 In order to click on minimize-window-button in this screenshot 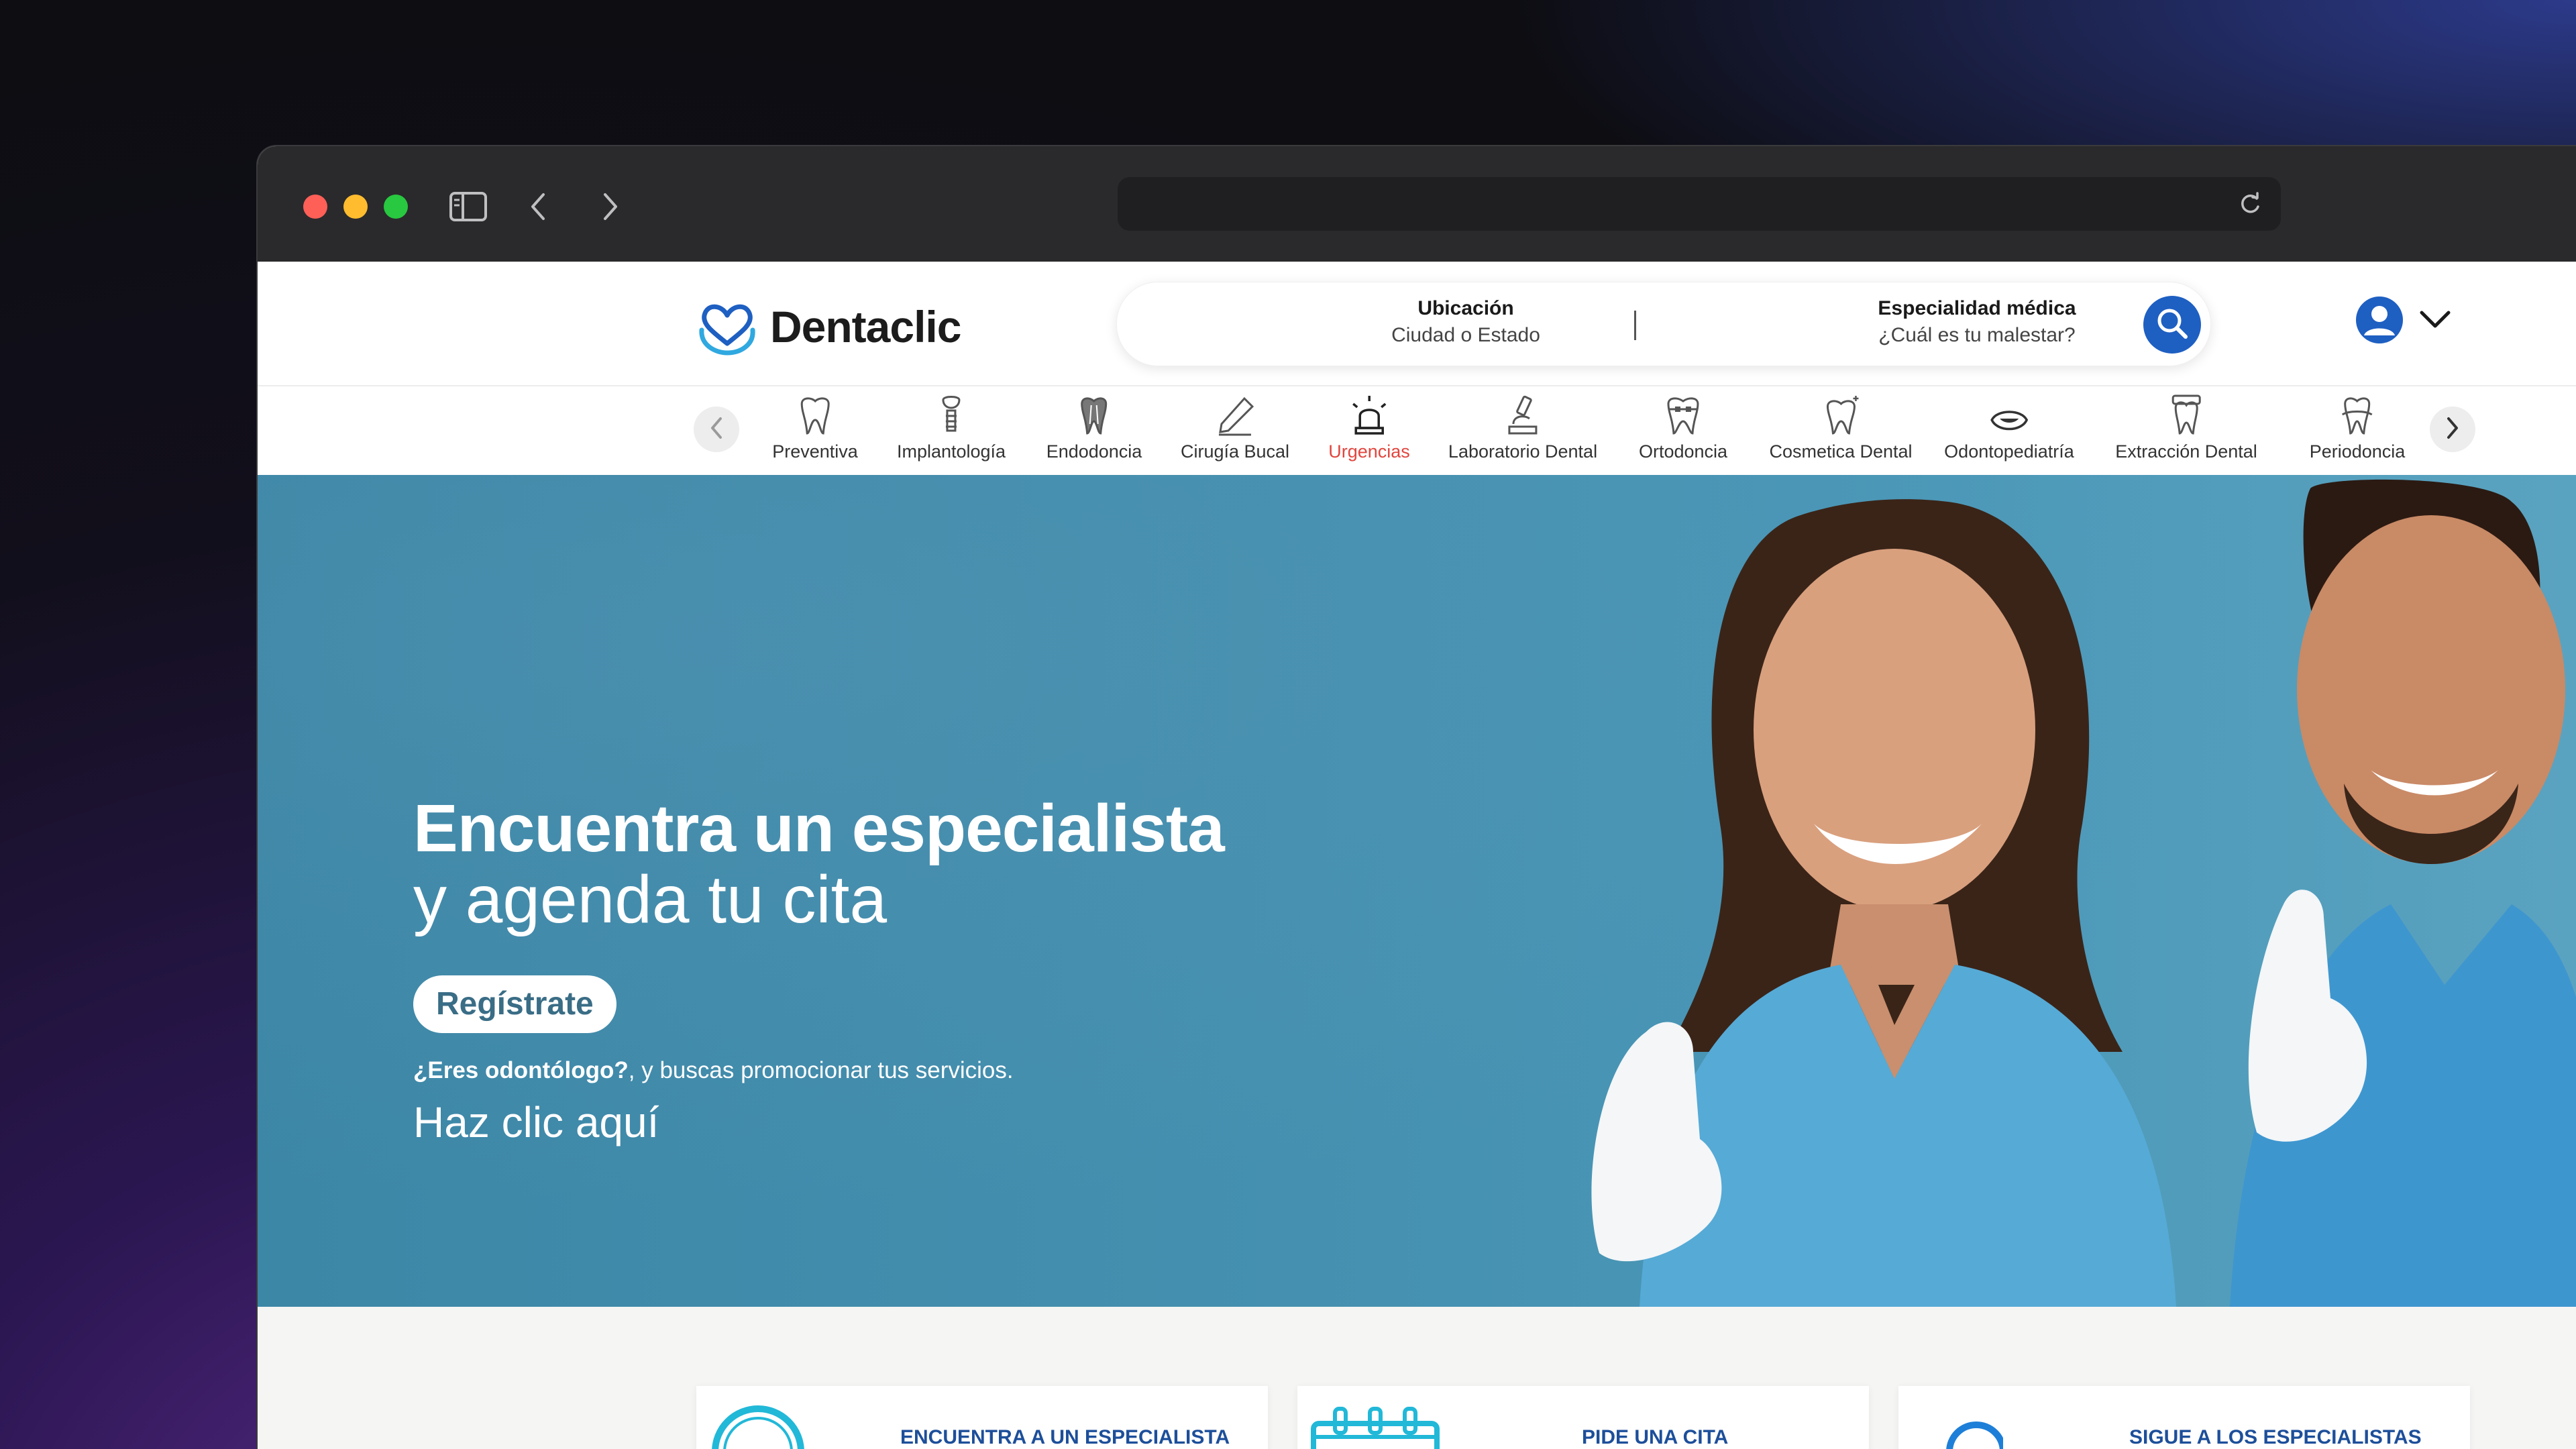, I will do `click(355, 207)`.